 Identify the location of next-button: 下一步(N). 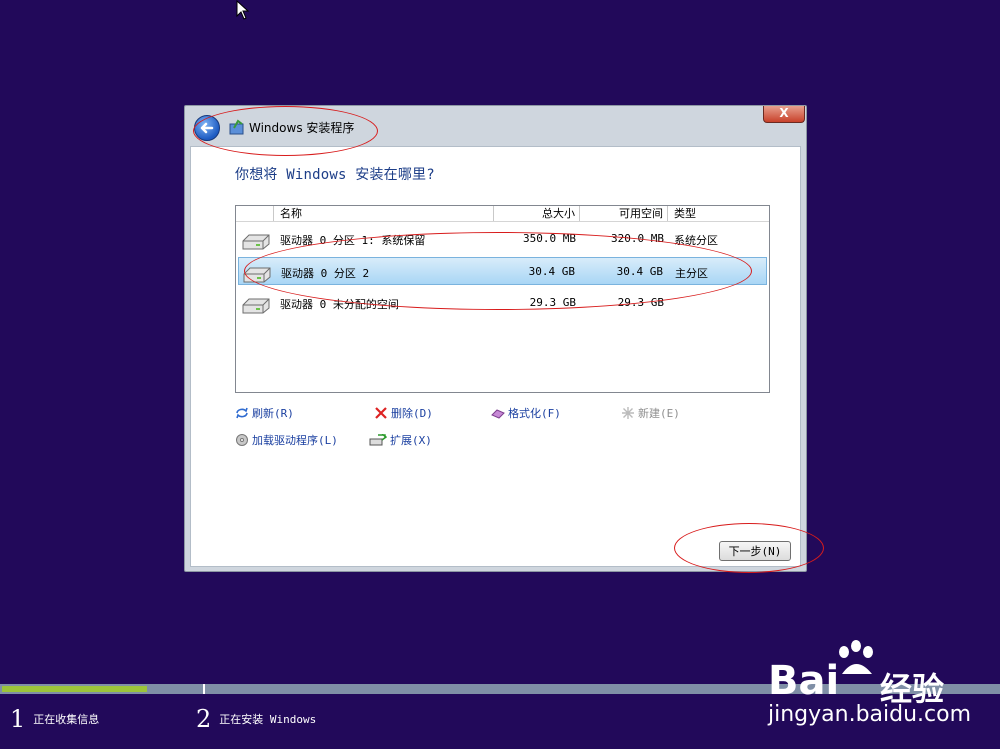
(755, 551).